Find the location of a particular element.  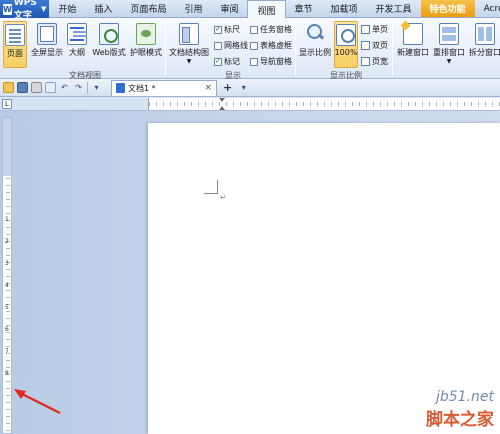

watermark-site: 脚本之家 is located at coordinates (460, 420).